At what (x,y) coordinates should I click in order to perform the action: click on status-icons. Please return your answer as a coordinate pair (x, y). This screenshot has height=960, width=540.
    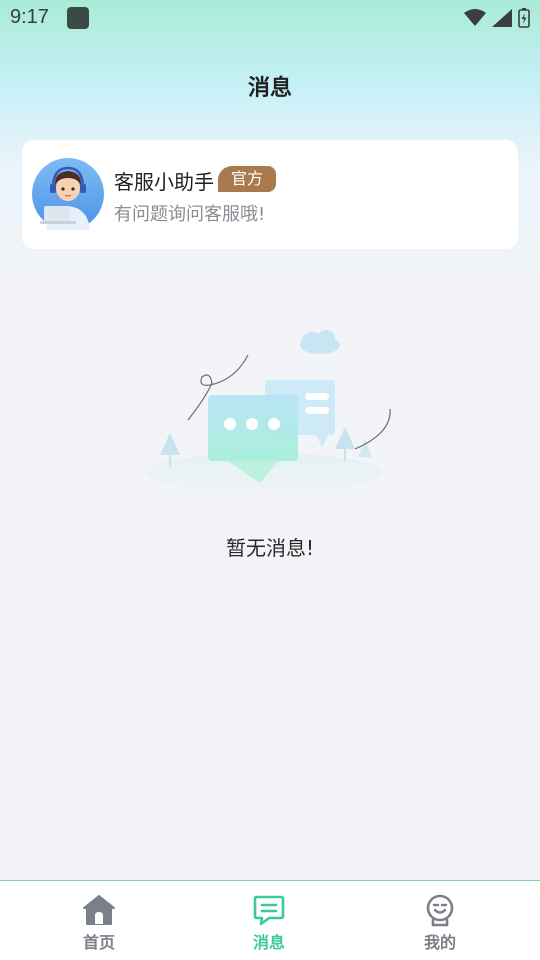
    Looking at the image, I should click on (497, 18).